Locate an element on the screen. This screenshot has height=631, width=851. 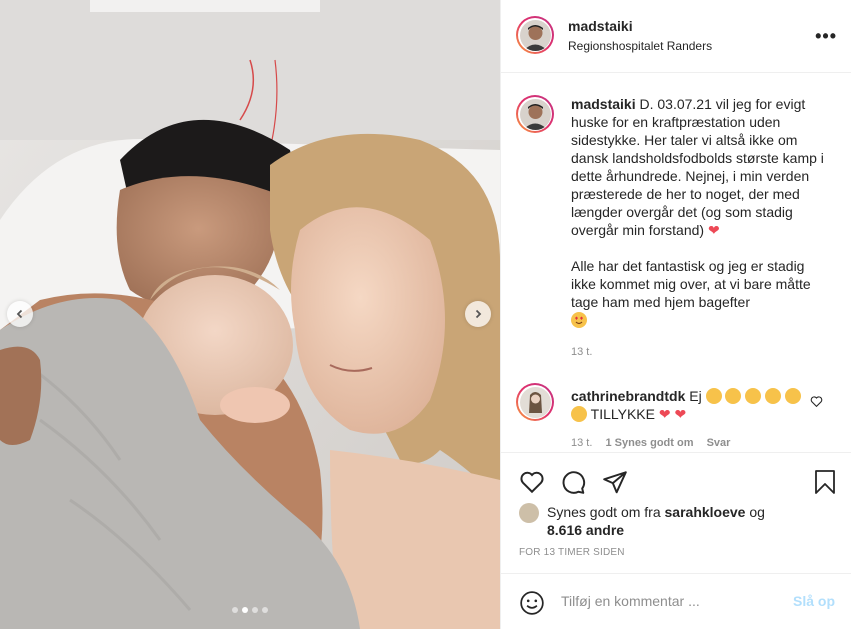
carousel-dot-active is located at coordinates (245, 610).